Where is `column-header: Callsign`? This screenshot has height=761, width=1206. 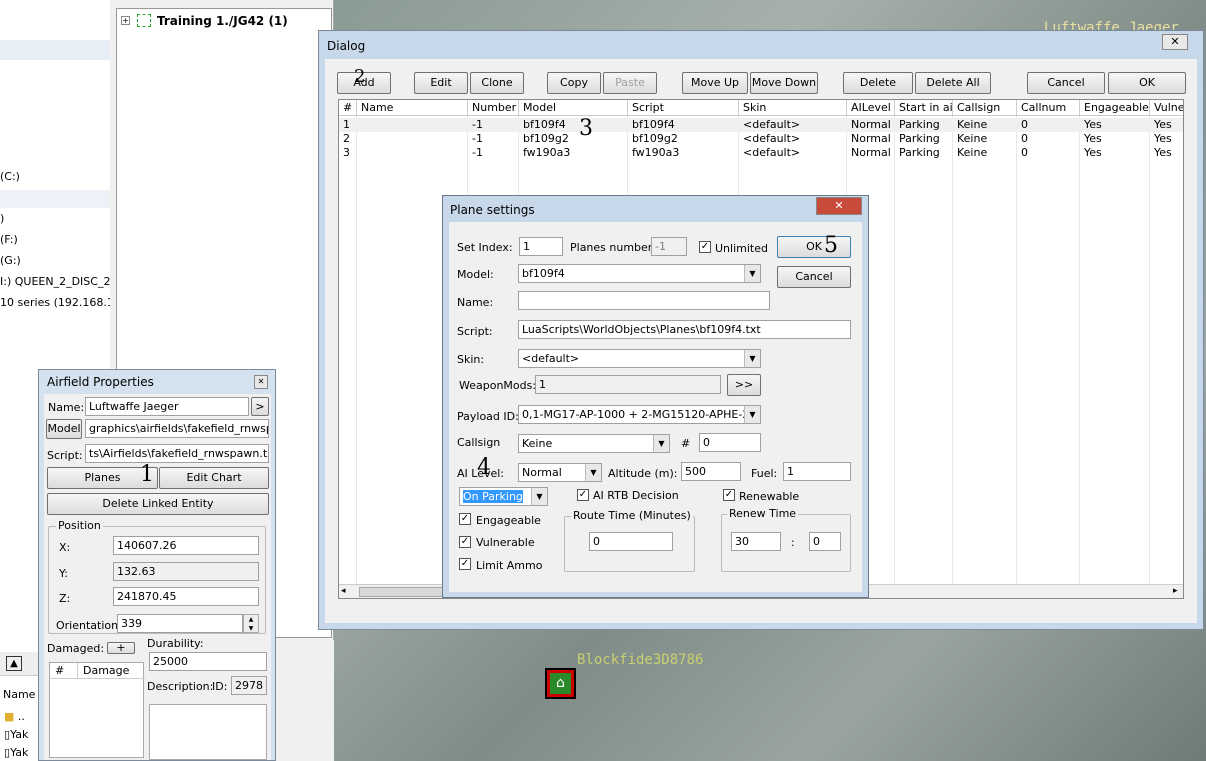 column-header: Callsign is located at coordinates (985, 108).